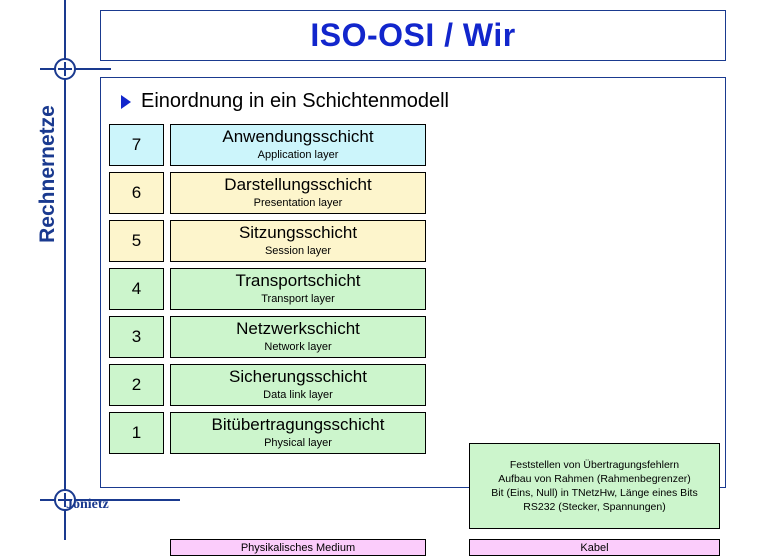 The height and width of the screenshot is (556, 780). I want to click on annotation-note-line: Aufbau von Rahmen (Rahmenbegrenzer), so click(594, 479).